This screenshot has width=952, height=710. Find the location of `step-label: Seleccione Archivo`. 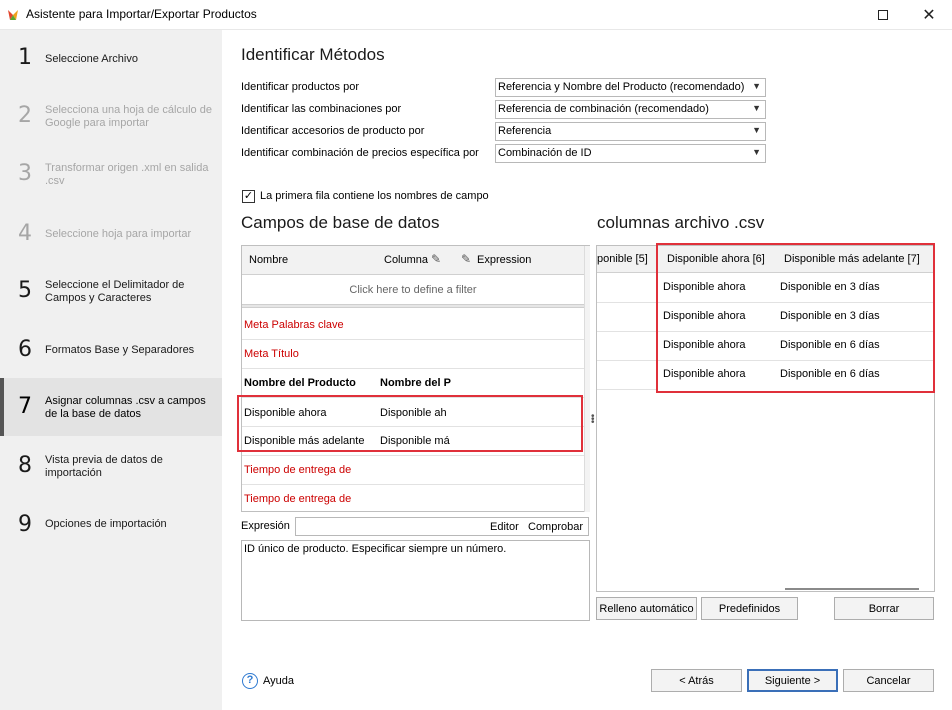

step-label: Seleccione Archivo is located at coordinates (91, 59).